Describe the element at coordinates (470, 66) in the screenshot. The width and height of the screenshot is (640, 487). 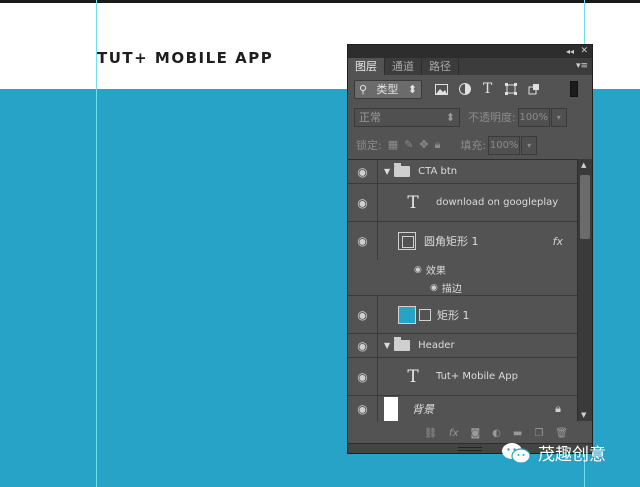
I see `panel-tabs: 图层 通道 路径 ▾≡` at that location.